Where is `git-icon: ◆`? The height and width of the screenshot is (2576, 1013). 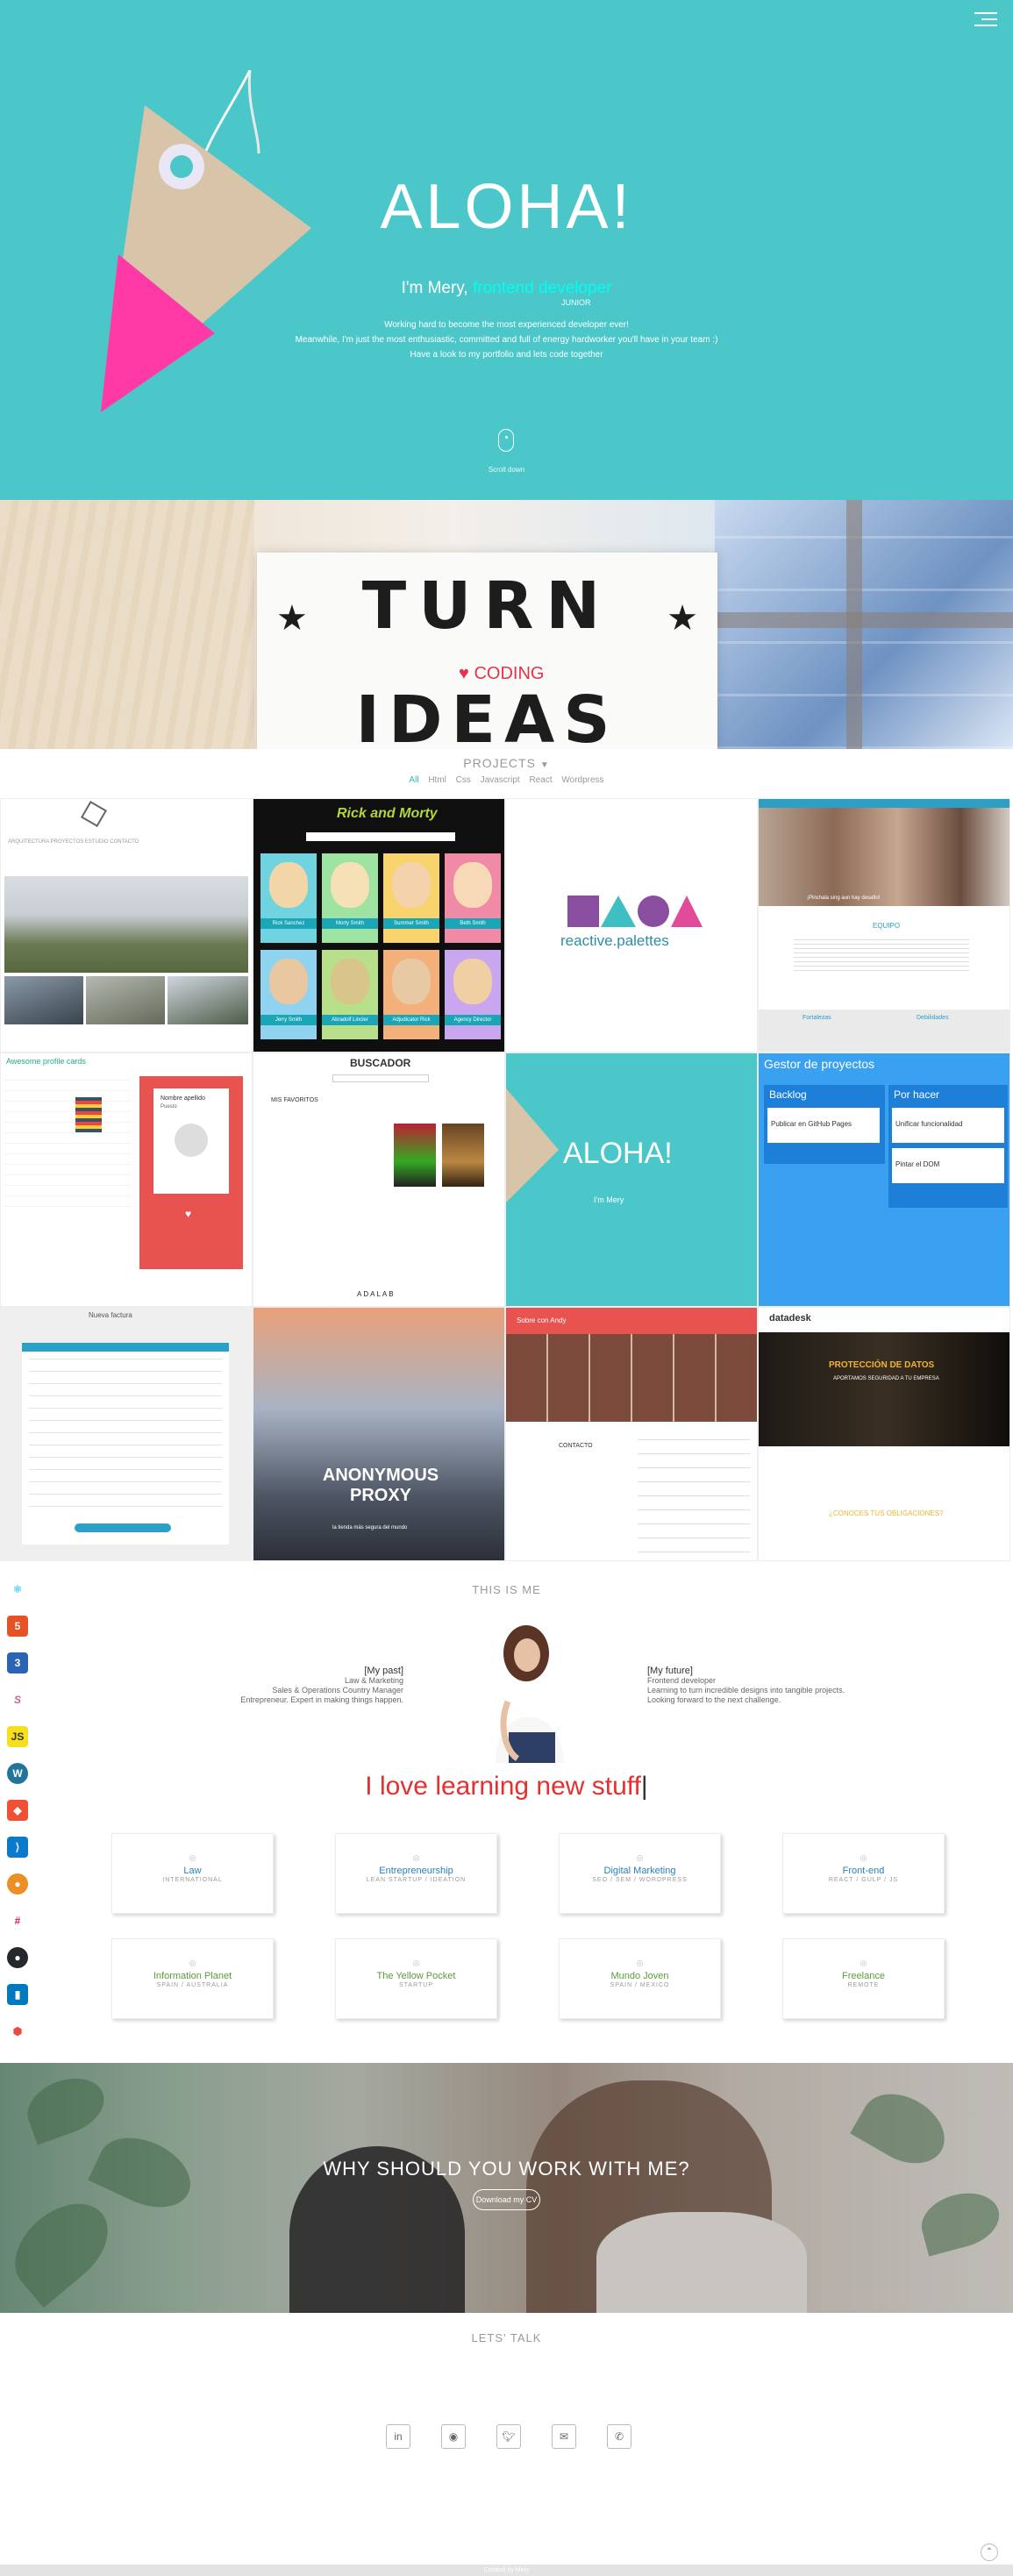 git-icon: ◆ is located at coordinates (17, 1810).